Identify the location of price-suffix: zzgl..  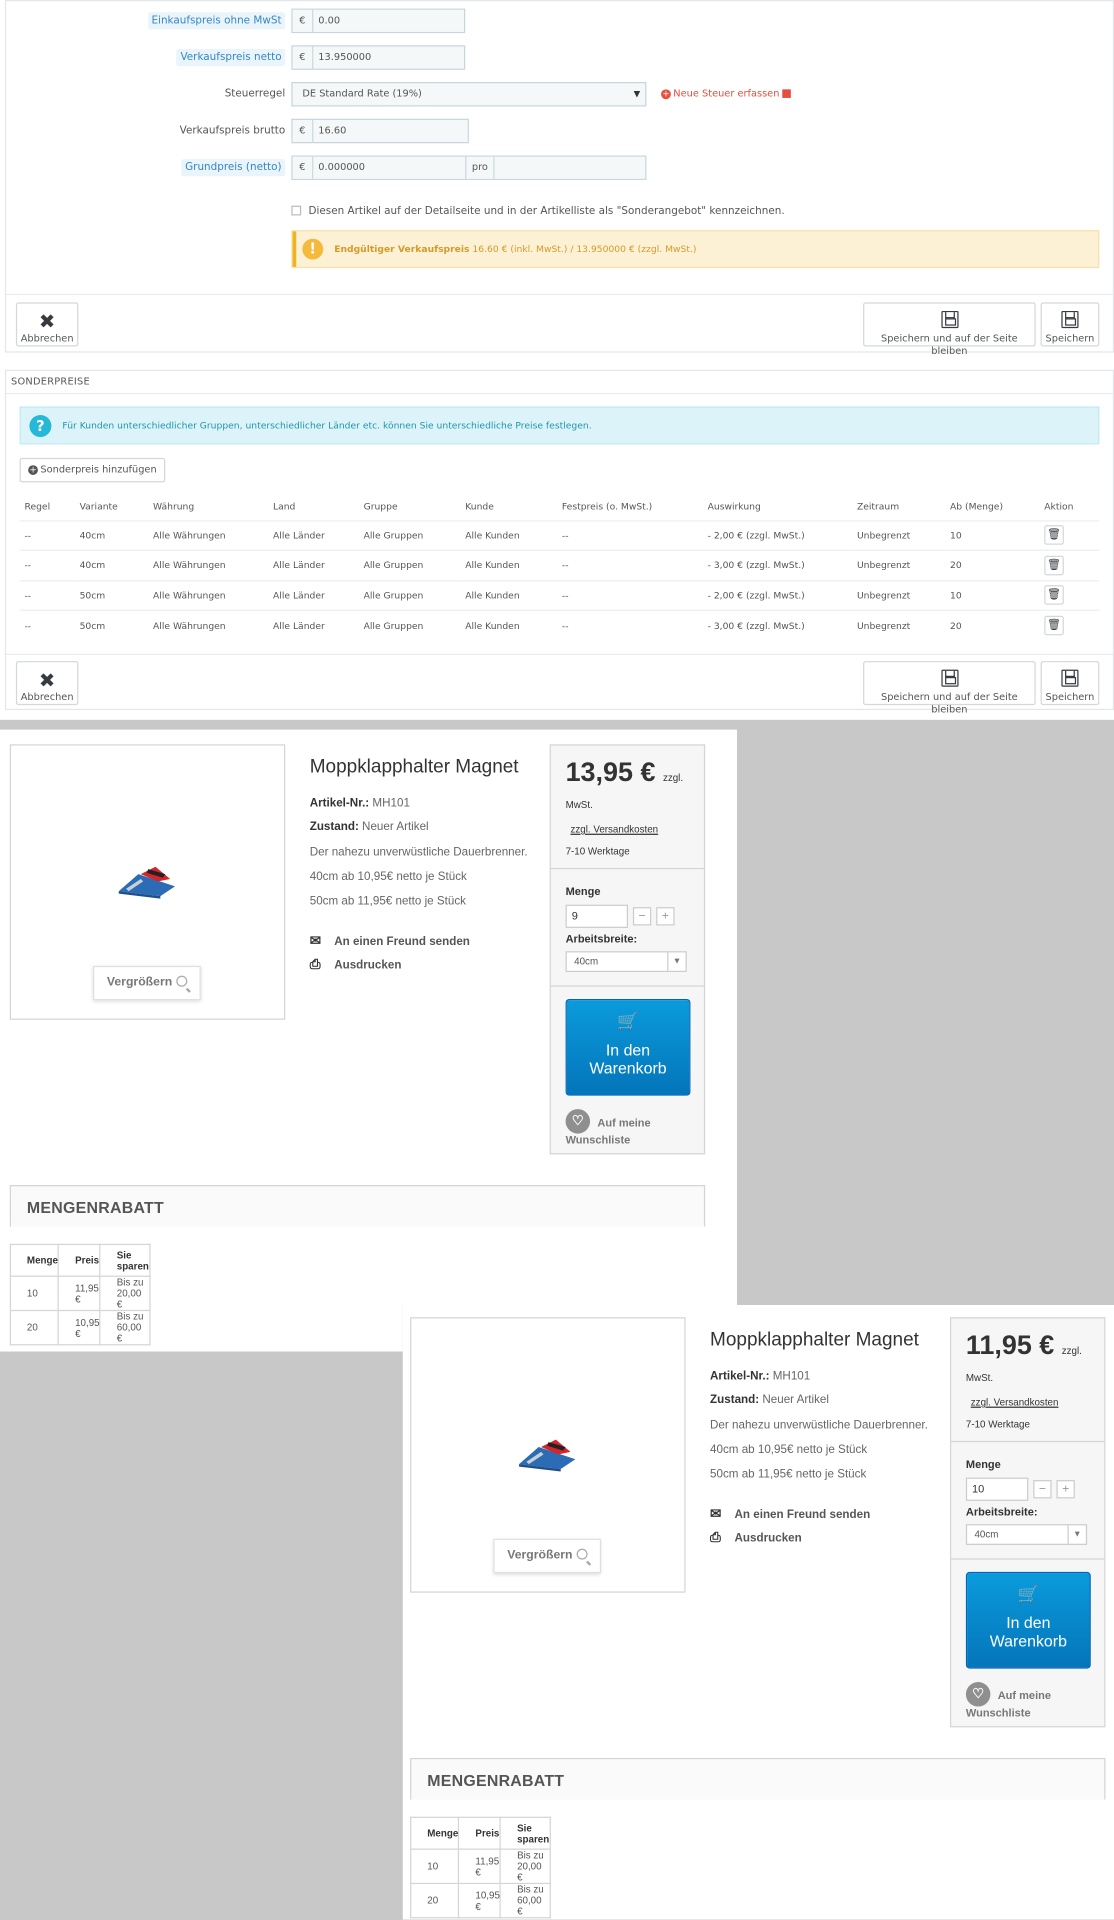
(1071, 1351).